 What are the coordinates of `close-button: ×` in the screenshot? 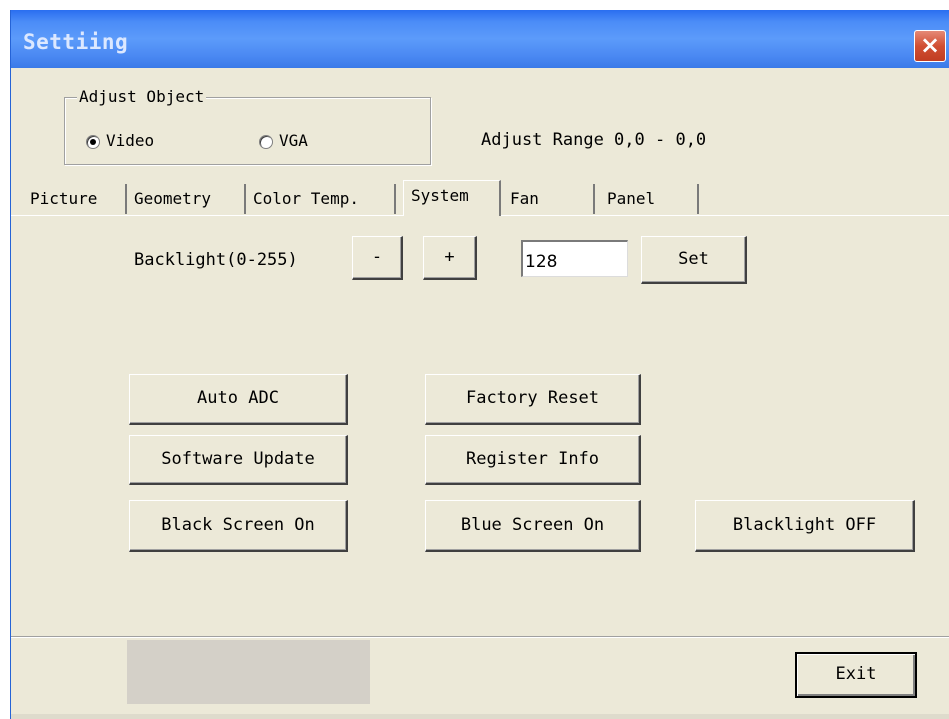 It's located at (930, 46).